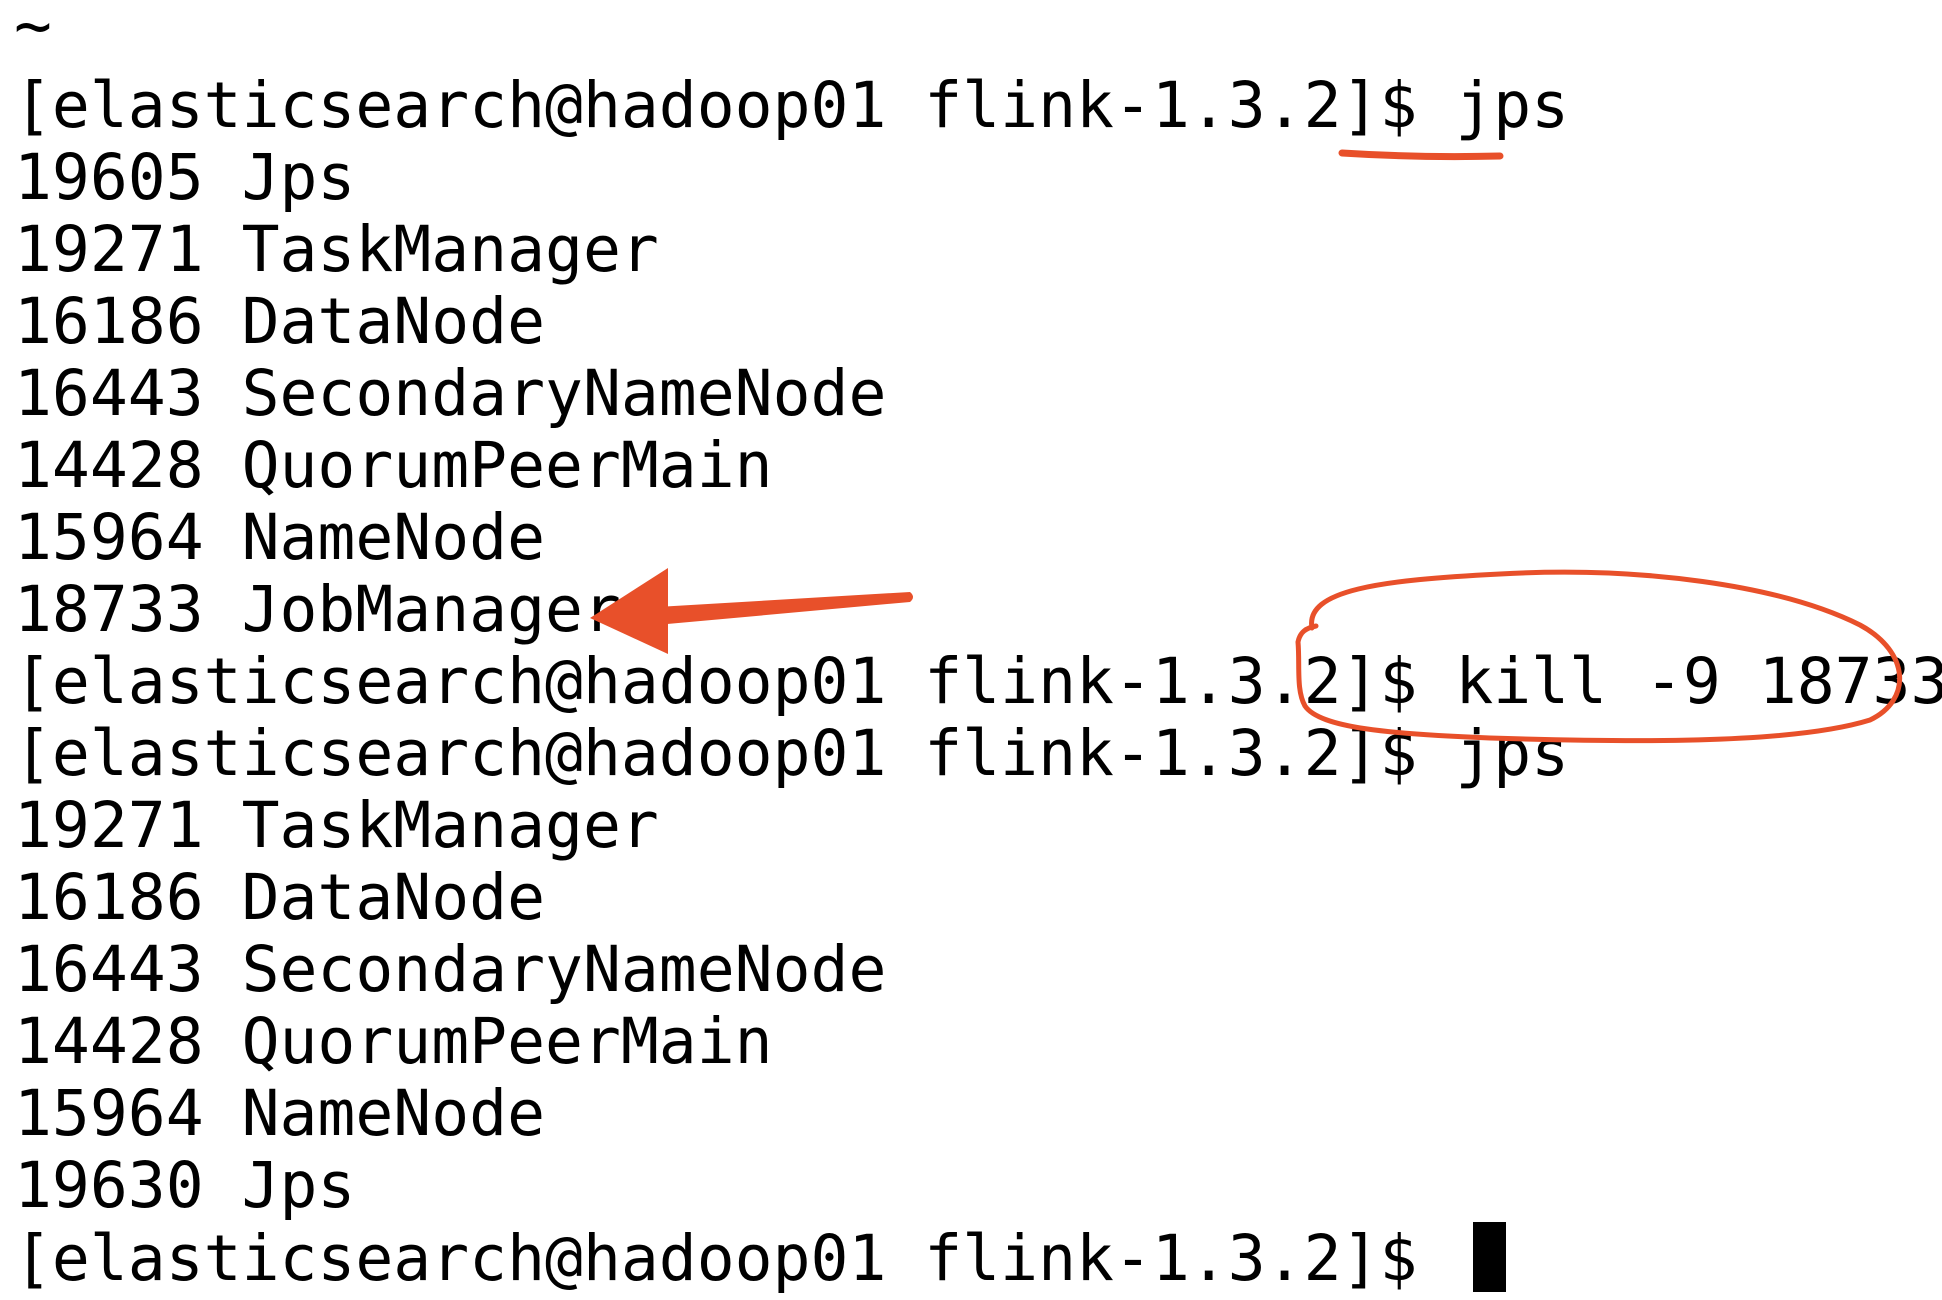 The height and width of the screenshot is (1300, 1942). What do you see at coordinates (1490, 1257) in the screenshot?
I see `text-cursor` at bounding box center [1490, 1257].